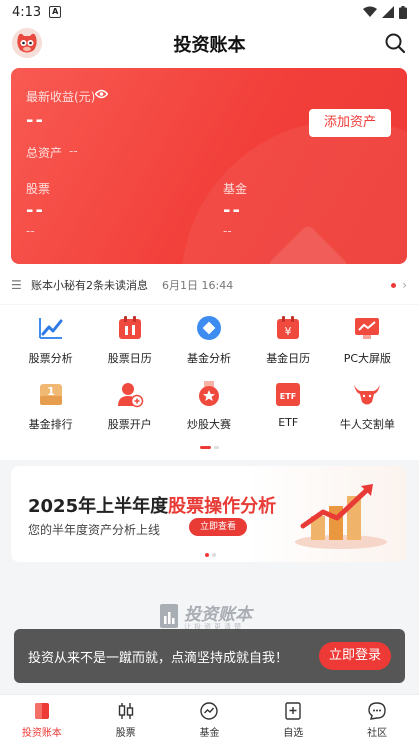 This screenshot has height=744, width=419. I want to click on menu-item-fund-calendar: ¥ 基金日历, so click(288, 339).